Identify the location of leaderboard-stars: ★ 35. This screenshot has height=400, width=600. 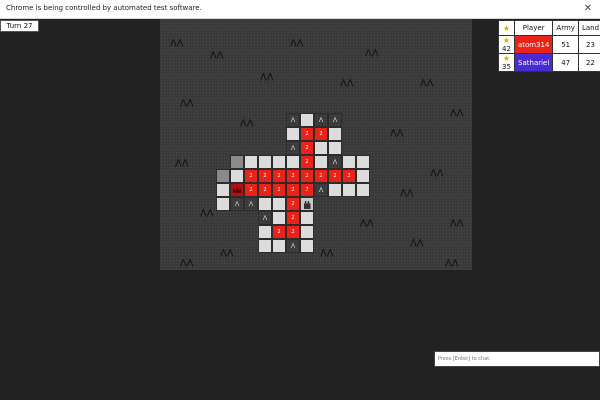
(506, 62).